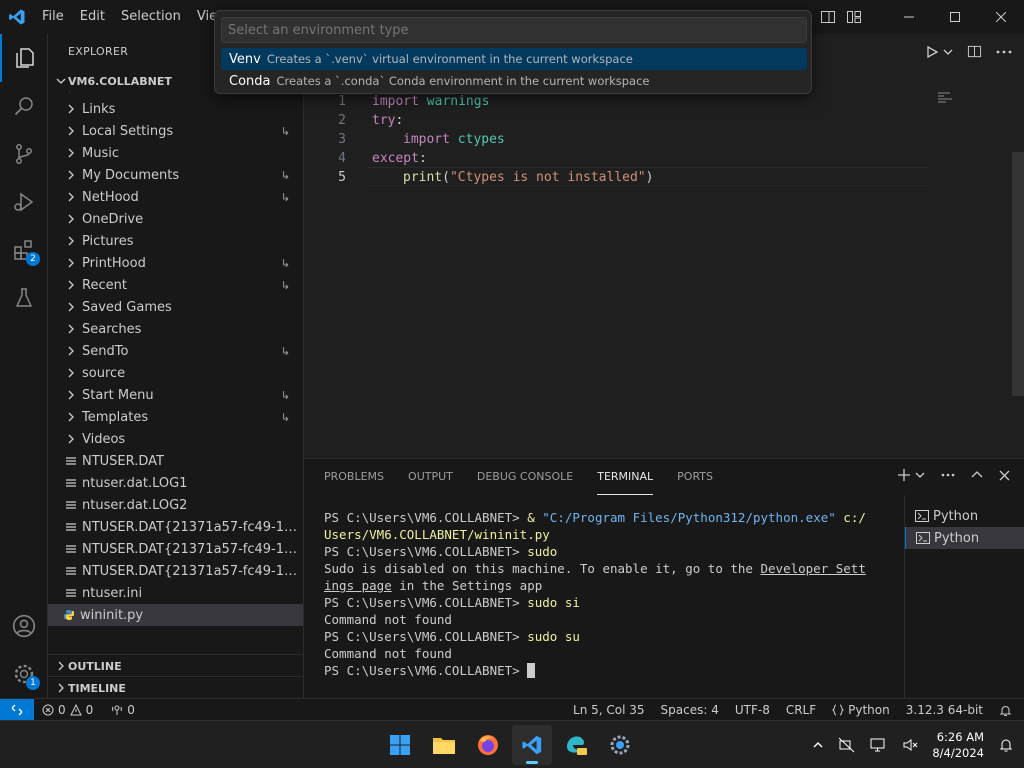 The height and width of the screenshot is (768, 1024). Describe the element at coordinates (53, 17) in the screenshot. I see `menu-file: File` at that location.